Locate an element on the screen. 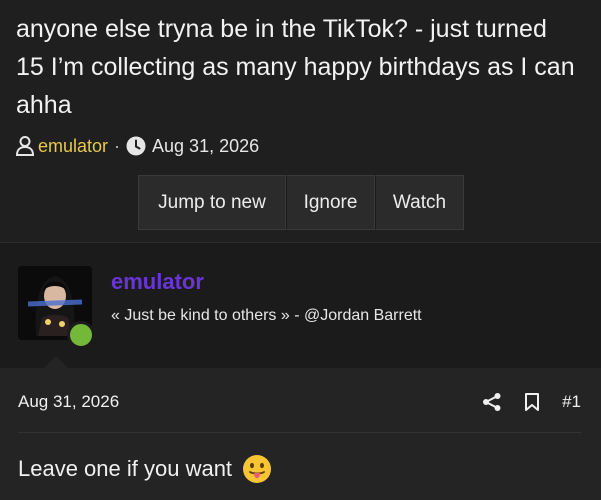 The width and height of the screenshot is (601, 500). thread-button-group: Jump to new Ignore Watch is located at coordinates (301, 202).